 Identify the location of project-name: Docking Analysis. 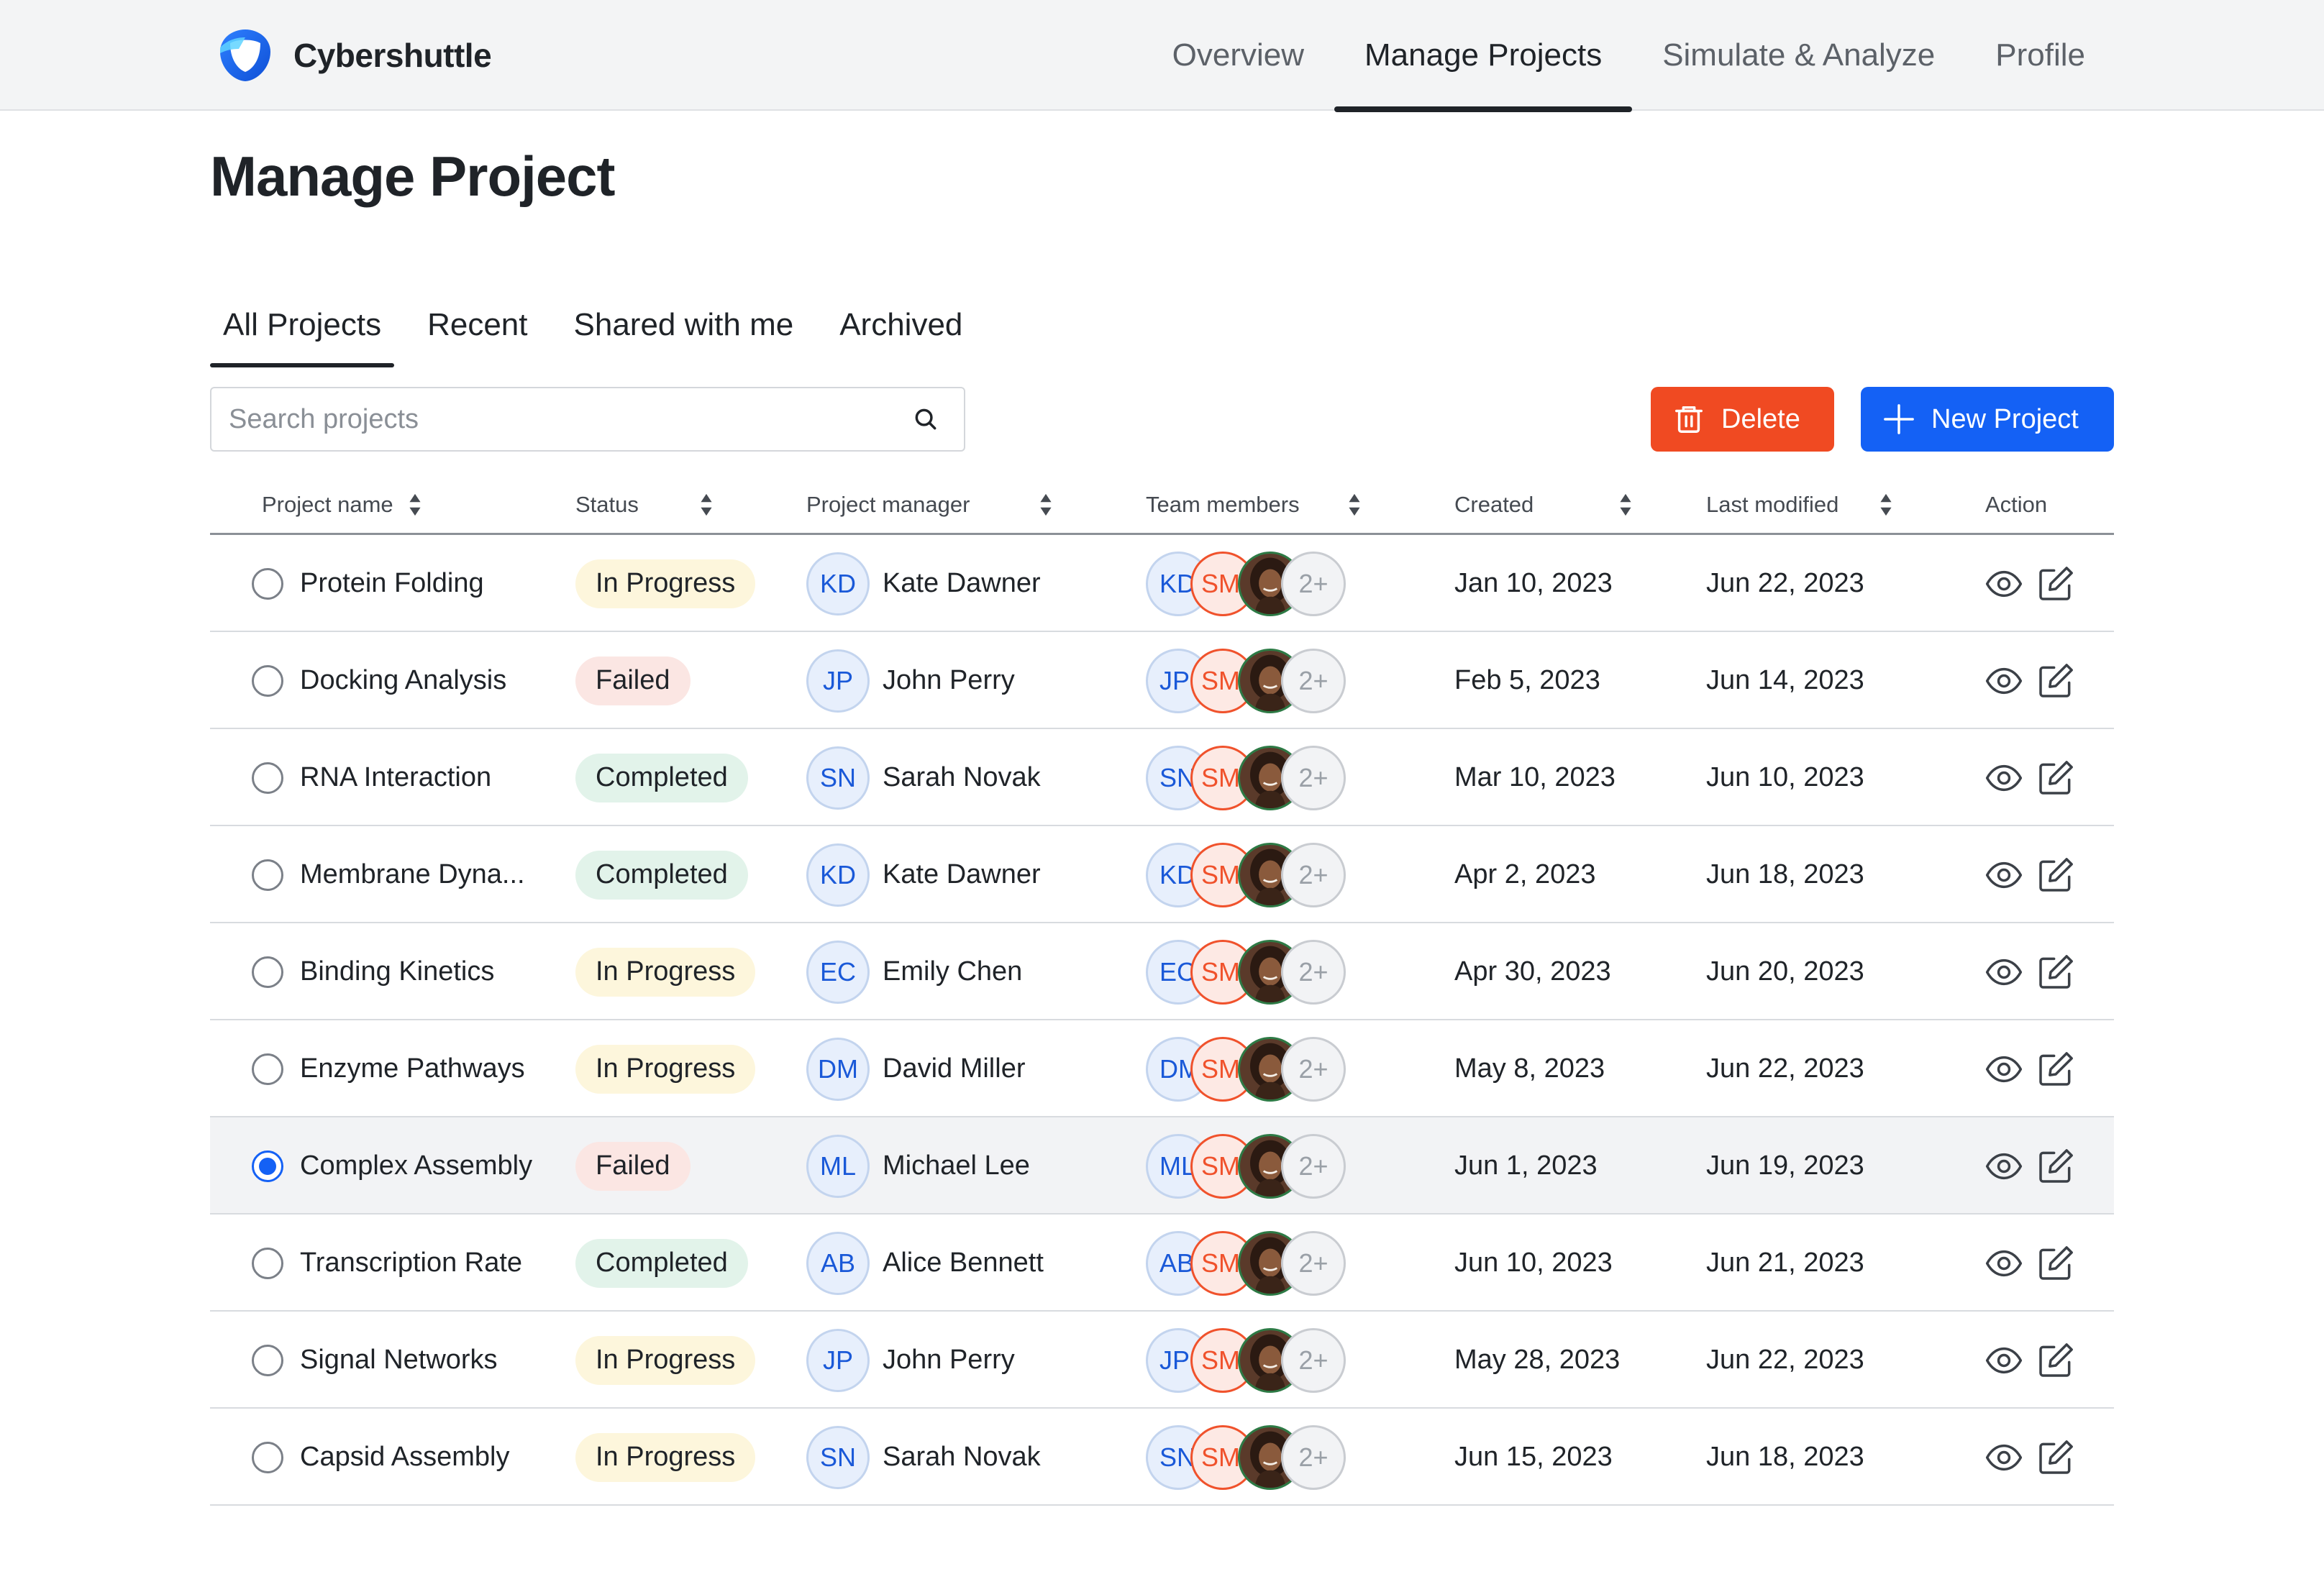
(403, 680).